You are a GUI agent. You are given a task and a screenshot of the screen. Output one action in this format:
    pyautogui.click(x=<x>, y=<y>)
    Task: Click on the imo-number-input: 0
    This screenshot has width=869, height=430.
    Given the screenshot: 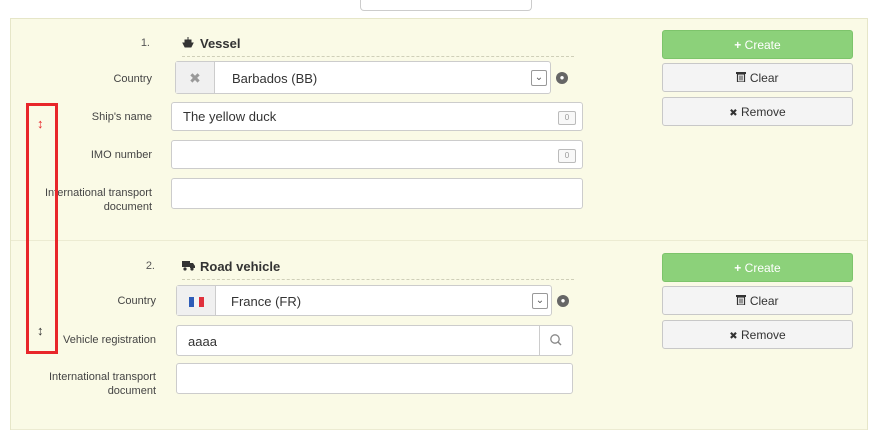 What is the action you would take?
    pyautogui.click(x=377, y=154)
    